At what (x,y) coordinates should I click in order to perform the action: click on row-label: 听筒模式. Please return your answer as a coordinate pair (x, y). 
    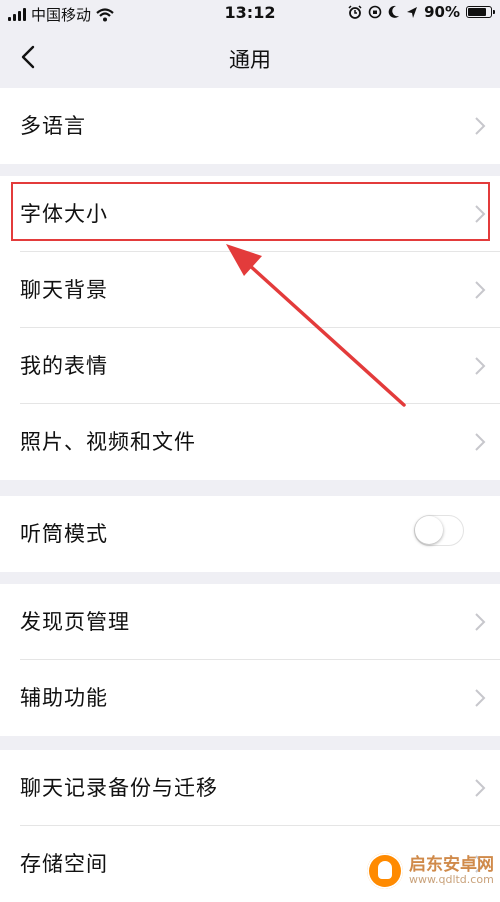
    Looking at the image, I should click on (64, 534).